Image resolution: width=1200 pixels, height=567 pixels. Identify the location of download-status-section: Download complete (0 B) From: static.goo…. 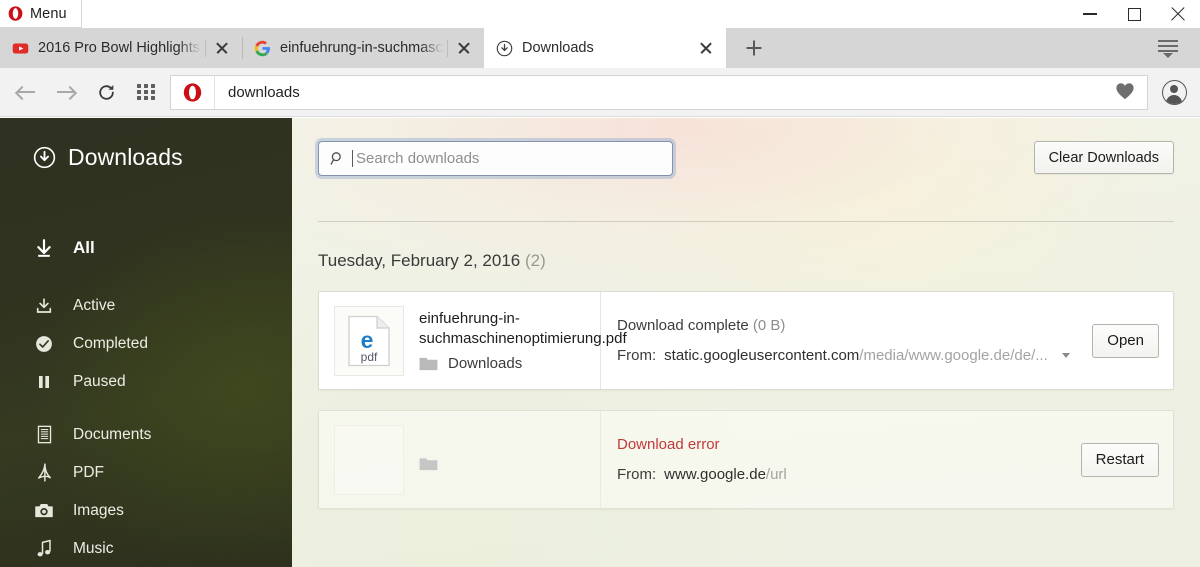
(887, 340).